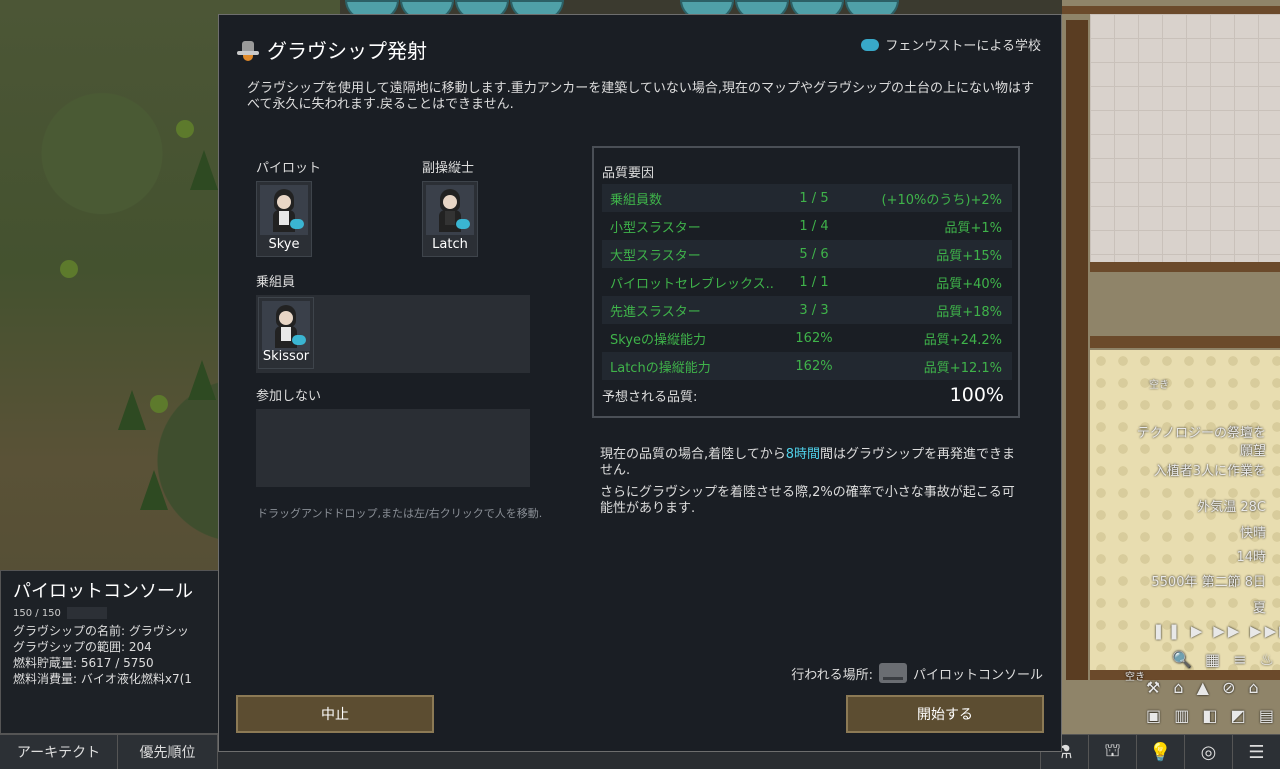 This screenshot has height=769, width=1280. Describe the element at coordinates (1225, 659) in the screenshot. I see `overlay-toggles-row-1: 🔍 ▦ ≡ ♨` at that location.